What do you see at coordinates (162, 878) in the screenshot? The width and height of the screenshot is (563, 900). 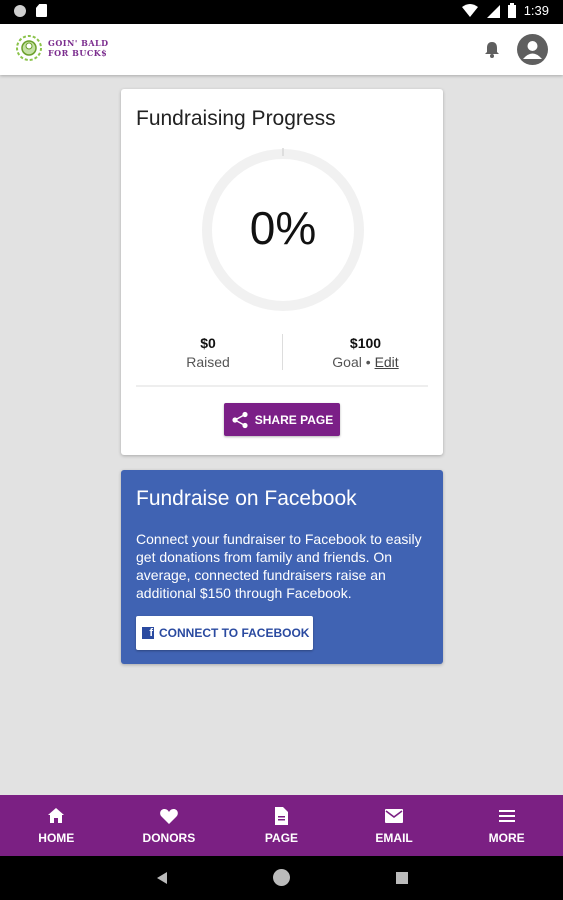 I see `back-icon` at bounding box center [162, 878].